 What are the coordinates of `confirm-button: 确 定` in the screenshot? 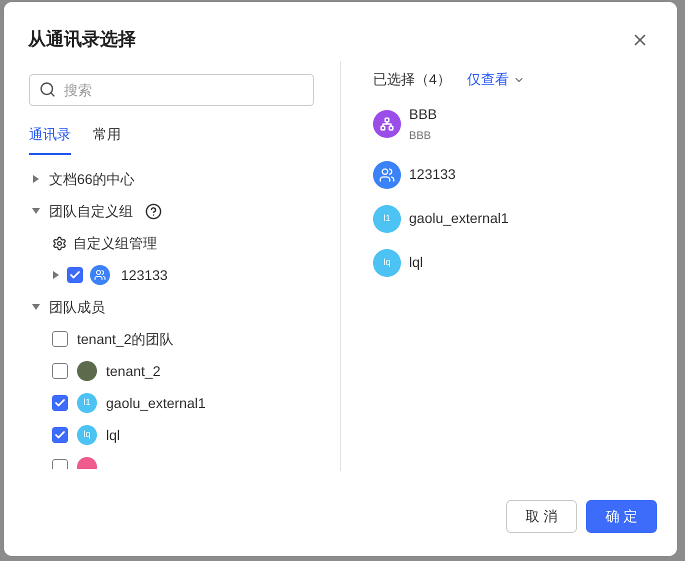 It's located at (621, 516).